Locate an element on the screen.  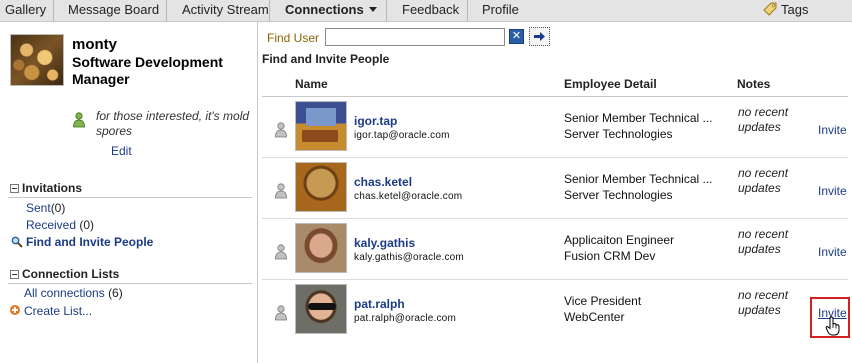
tab-profile: Profile is located at coordinates (498, 10).